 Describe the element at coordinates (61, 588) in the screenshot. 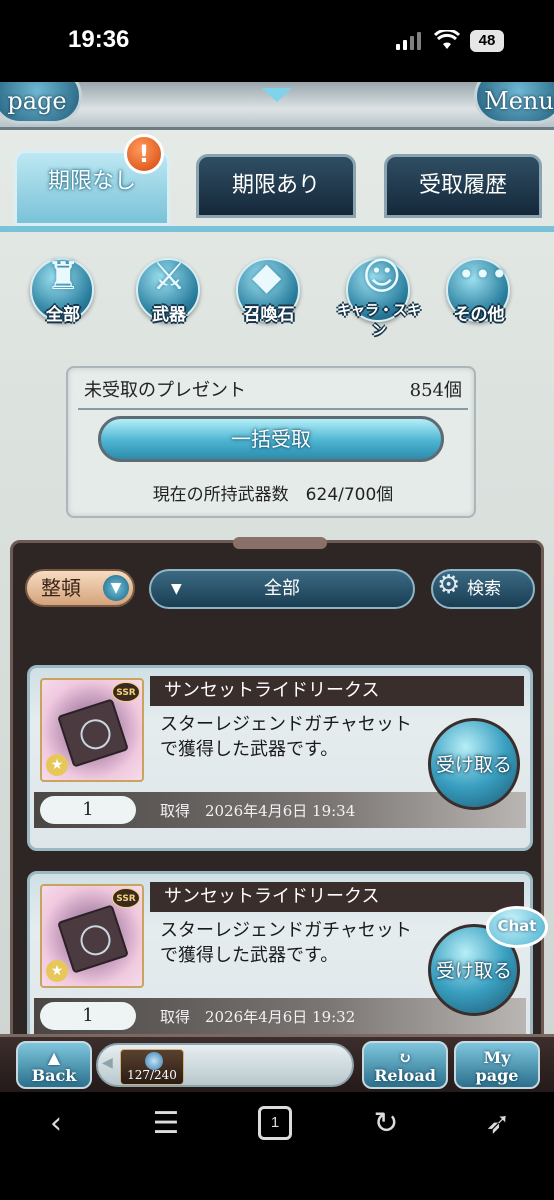

I see `sort-label: 整頓` at that location.